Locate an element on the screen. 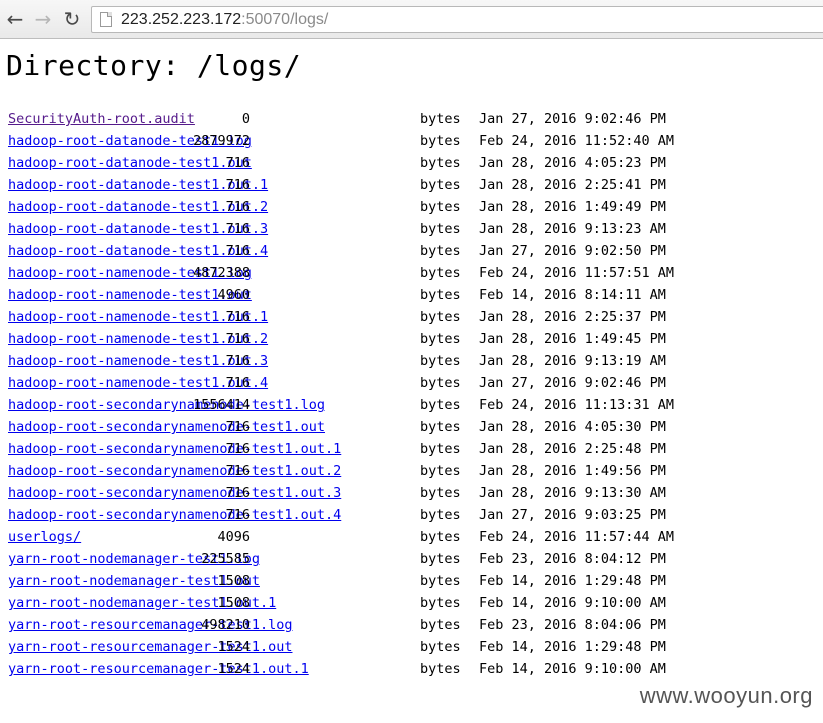  file-date: Feb 14, 2016 8:14:11 AM is located at coordinates (572, 295).